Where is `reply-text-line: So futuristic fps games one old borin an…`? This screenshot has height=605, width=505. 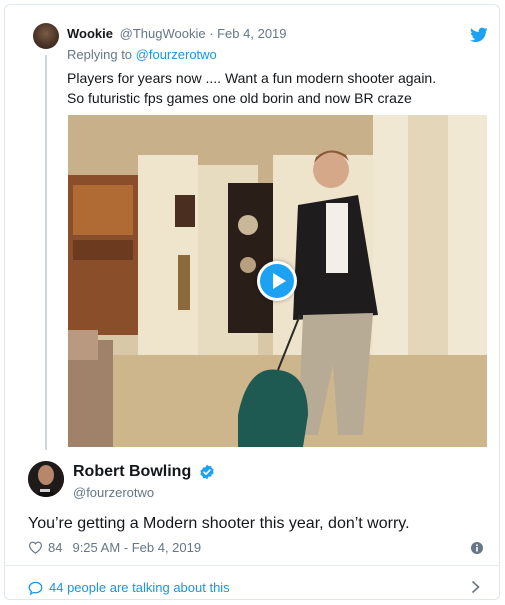 reply-text-line: So futuristic fps games one old borin an… is located at coordinates (239, 98).